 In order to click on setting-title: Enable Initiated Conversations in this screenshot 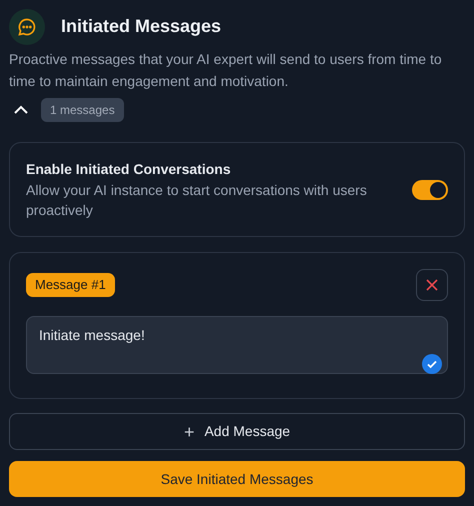, I will do `click(129, 169)`.